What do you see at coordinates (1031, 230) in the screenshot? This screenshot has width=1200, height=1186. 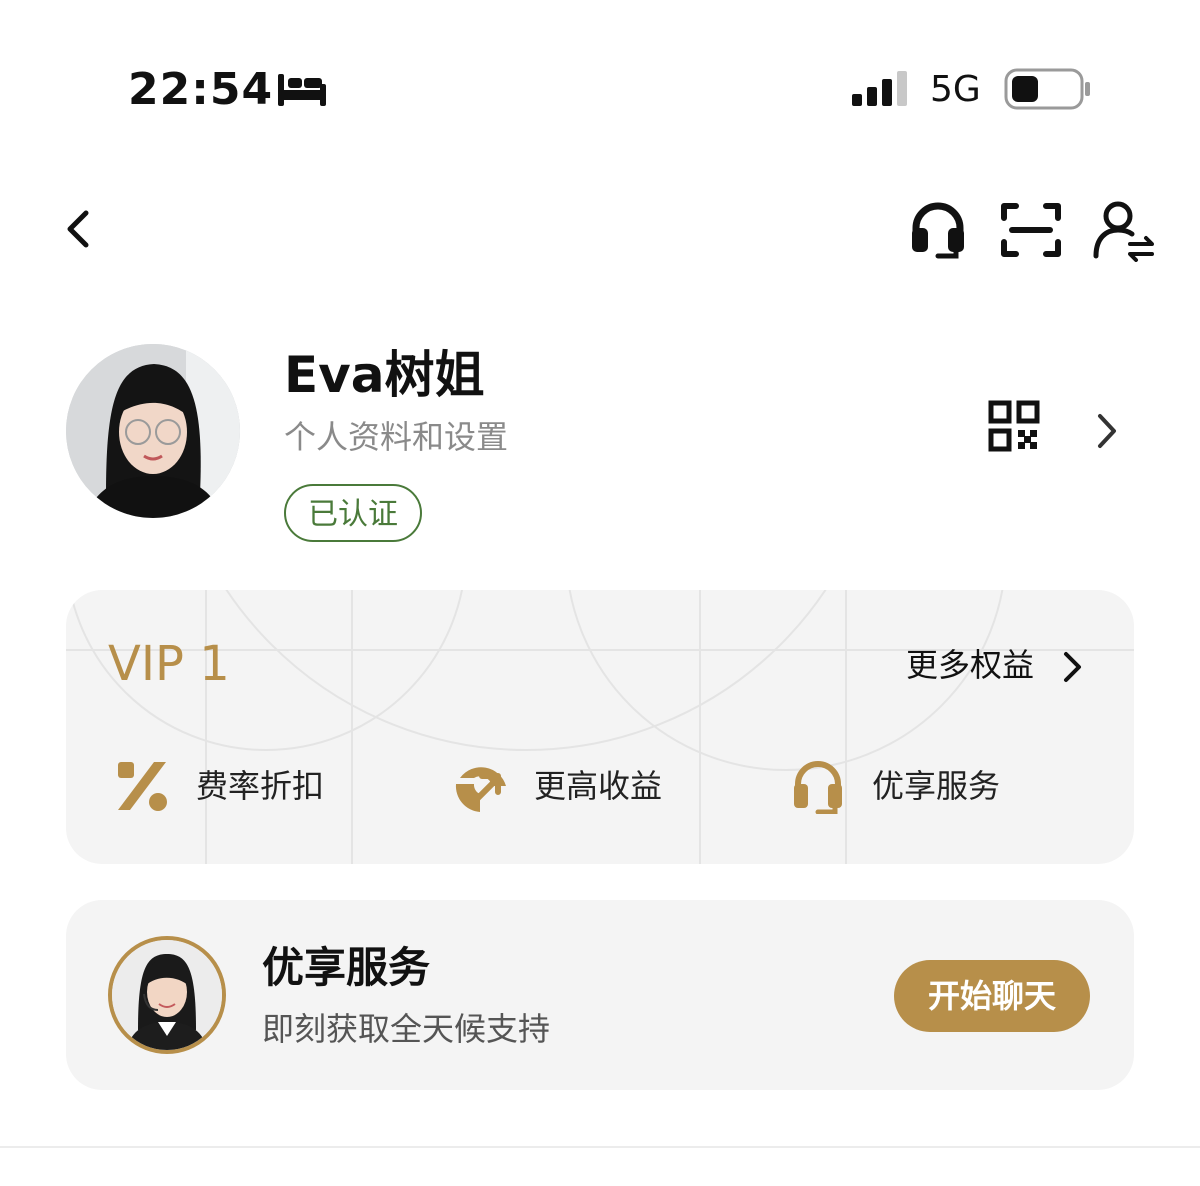 I see `scan-icon` at bounding box center [1031, 230].